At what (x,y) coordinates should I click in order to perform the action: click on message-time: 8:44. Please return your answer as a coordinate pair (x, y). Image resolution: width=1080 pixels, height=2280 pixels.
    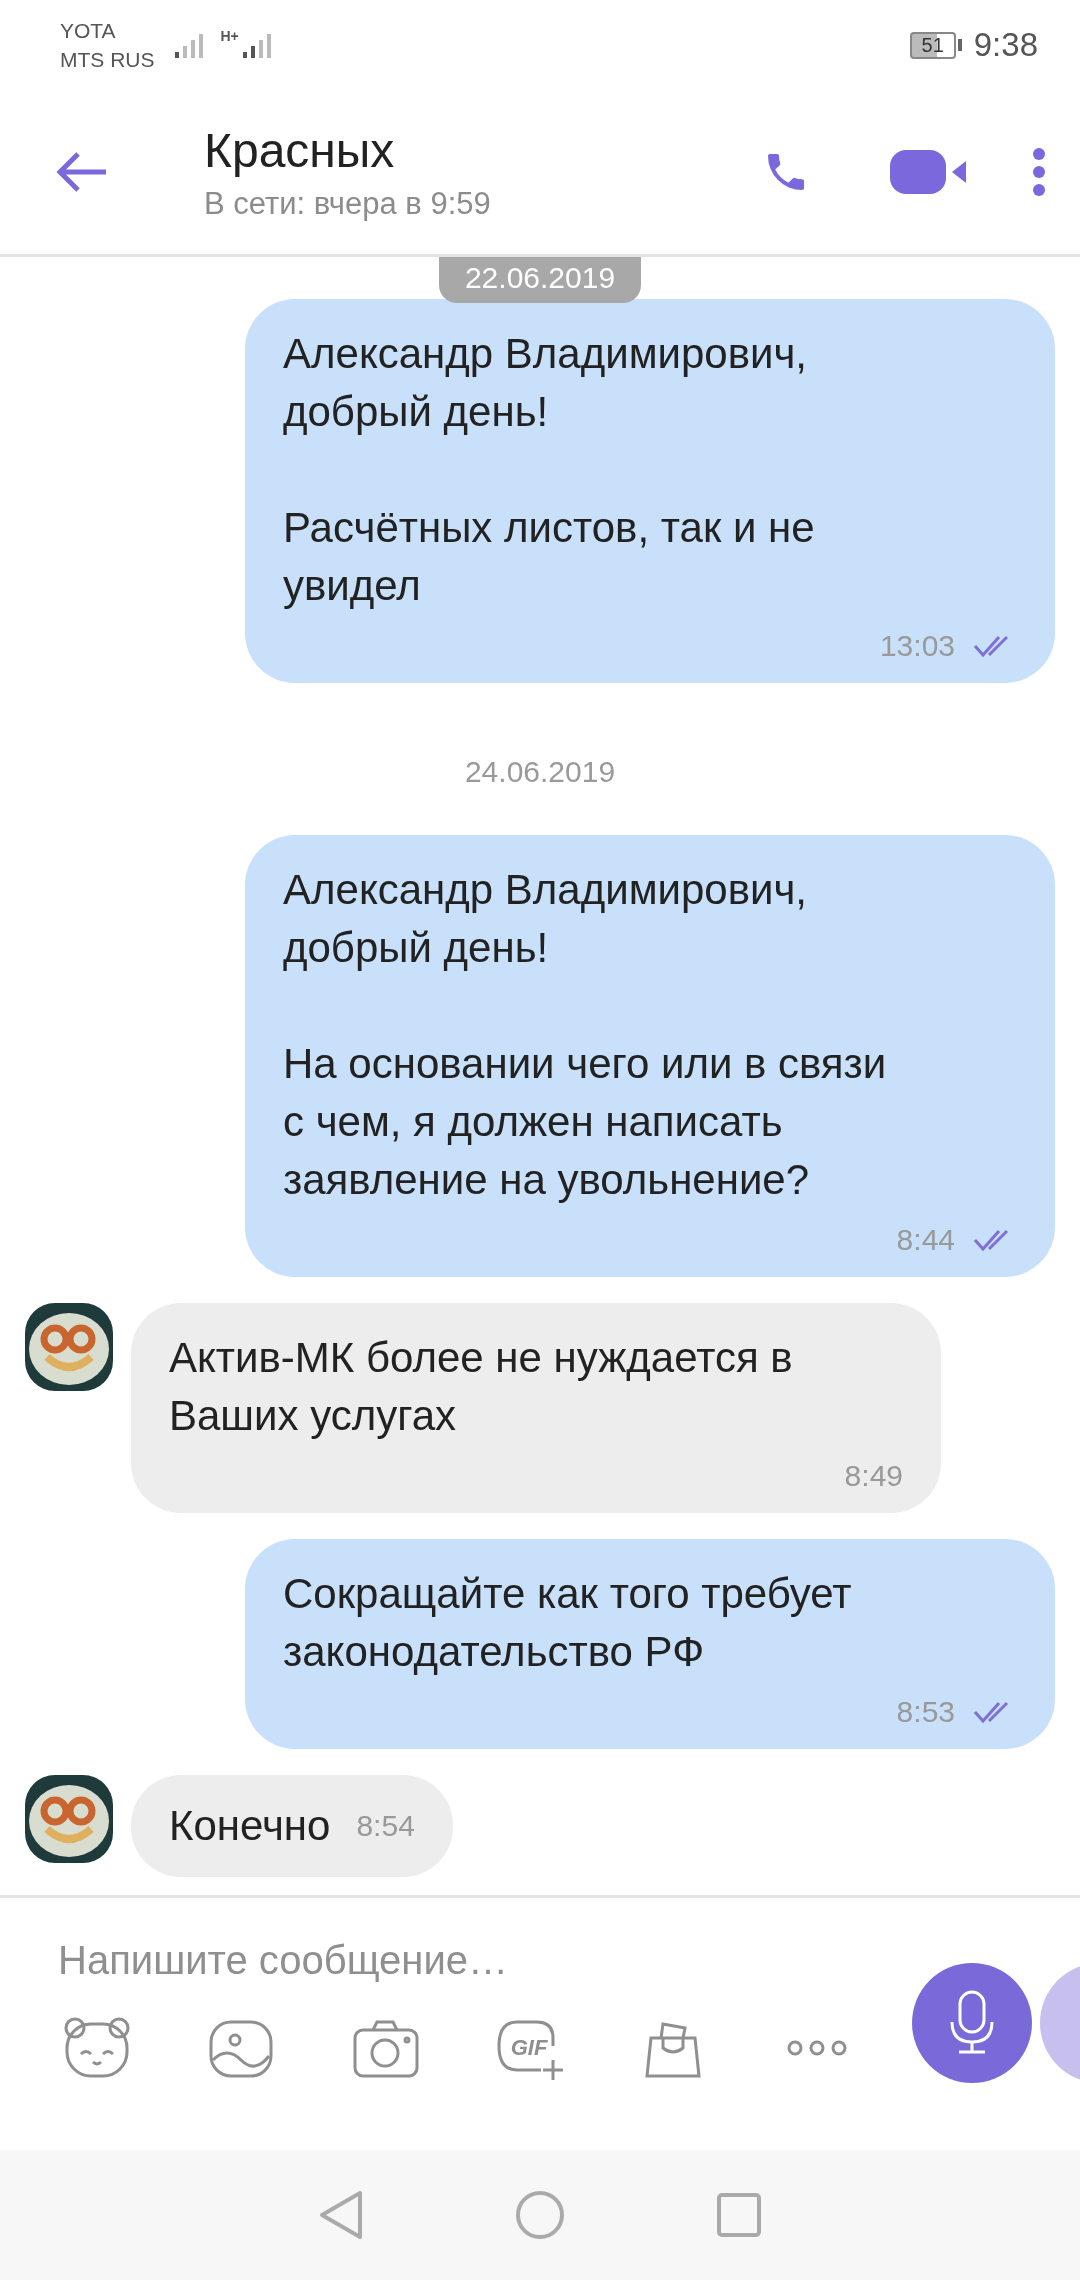
    Looking at the image, I should click on (925, 1240).